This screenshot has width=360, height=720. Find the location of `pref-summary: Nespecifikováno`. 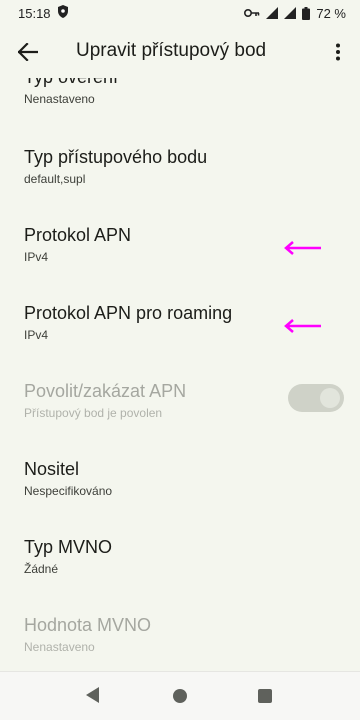

pref-summary: Nespecifikováno is located at coordinates (68, 491).